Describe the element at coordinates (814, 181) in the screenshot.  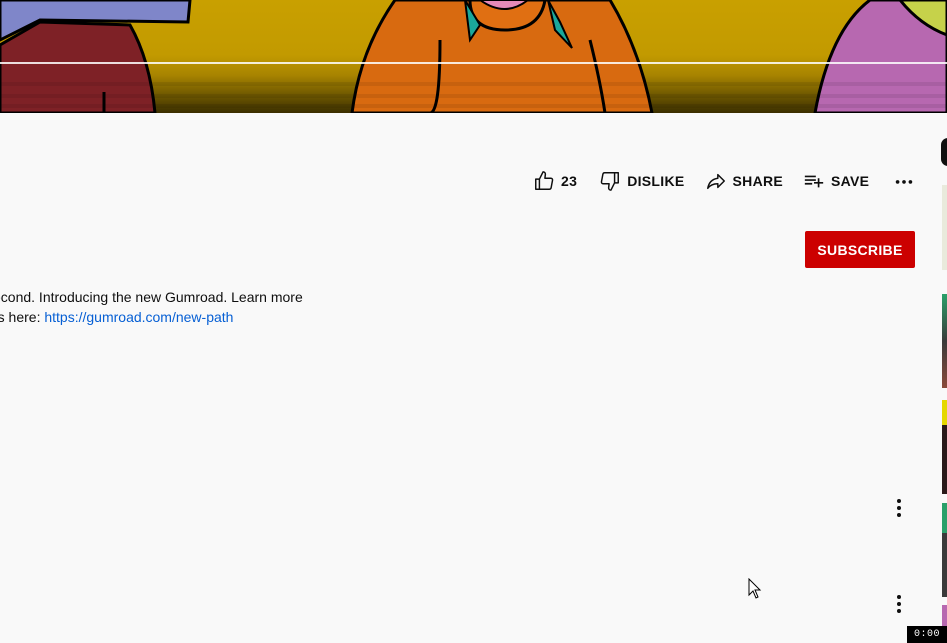
I see `playlist-add-icon` at that location.